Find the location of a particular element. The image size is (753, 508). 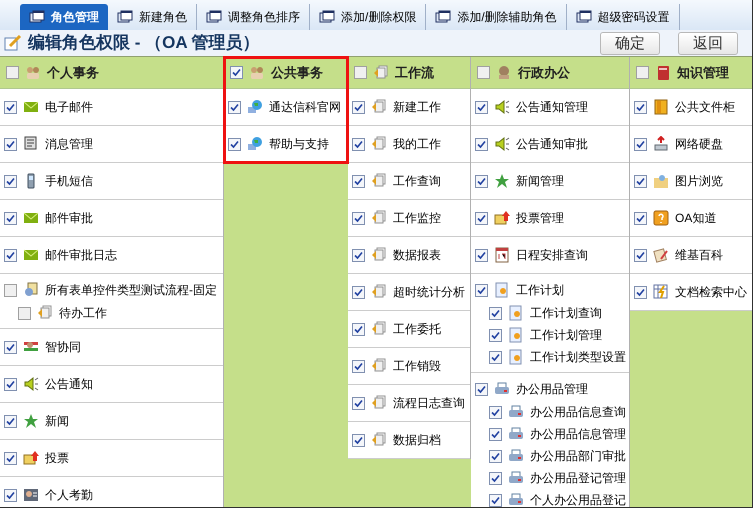

pencil-icon is located at coordinates (13, 43).